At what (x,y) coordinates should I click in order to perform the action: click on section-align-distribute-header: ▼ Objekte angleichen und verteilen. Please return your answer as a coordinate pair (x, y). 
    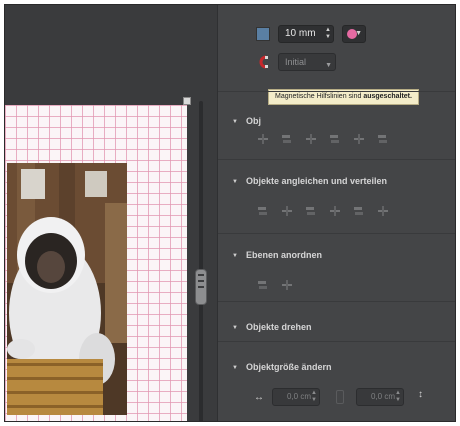
    Looking at the image, I should click on (309, 181).